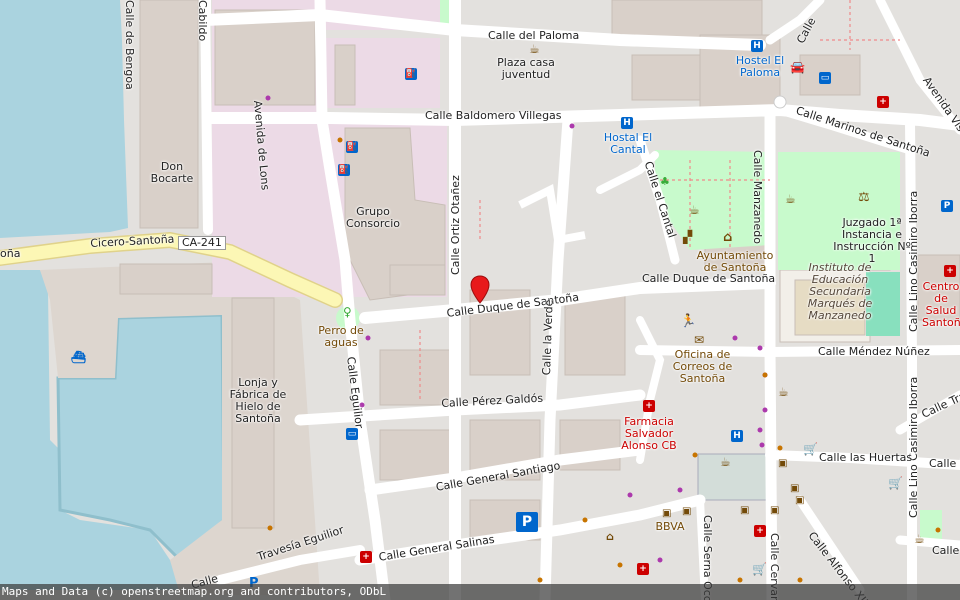  What do you see at coordinates (480, 290) in the screenshot?
I see `map-marker-icon` at bounding box center [480, 290].